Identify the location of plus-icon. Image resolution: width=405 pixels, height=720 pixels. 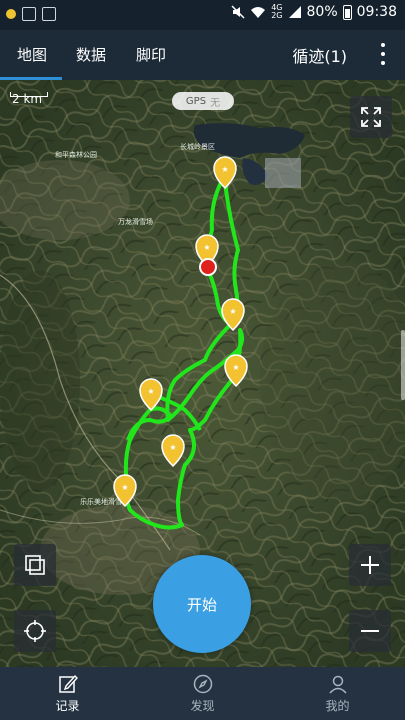
(370, 565).